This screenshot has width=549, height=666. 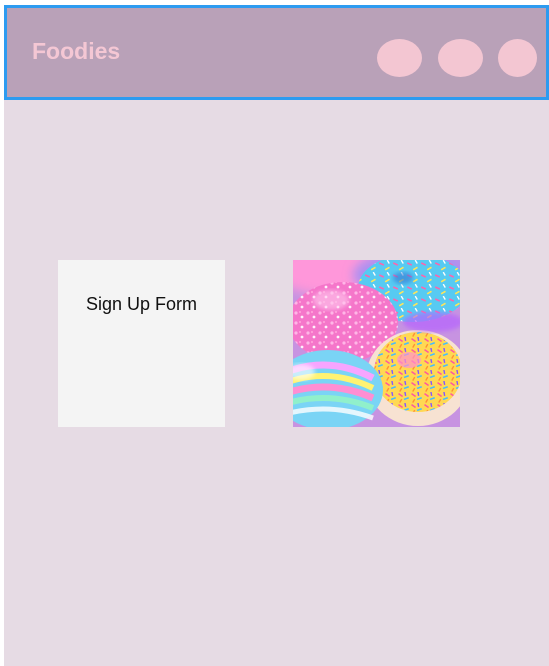 What do you see at coordinates (141, 304) in the screenshot?
I see `signup-form-label: Sign Up Form` at bounding box center [141, 304].